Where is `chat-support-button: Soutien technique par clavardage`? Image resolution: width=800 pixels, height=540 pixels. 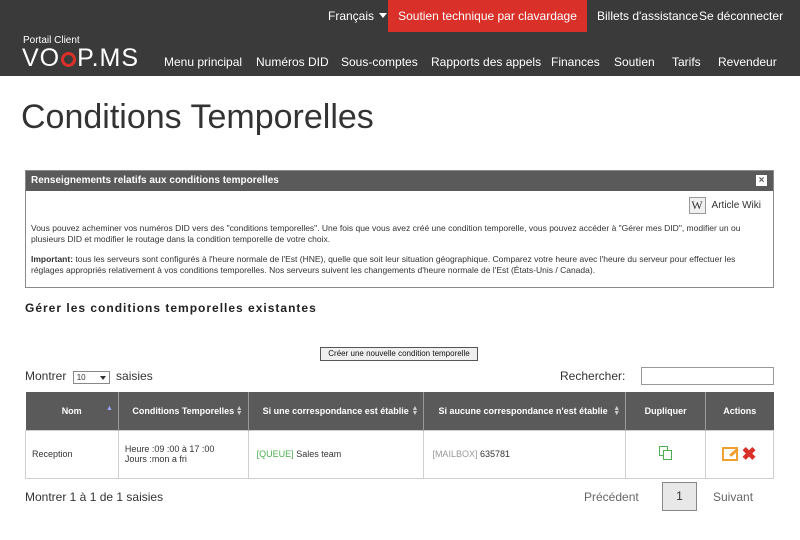 chat-support-button: Soutien technique par clavardage is located at coordinates (487, 16).